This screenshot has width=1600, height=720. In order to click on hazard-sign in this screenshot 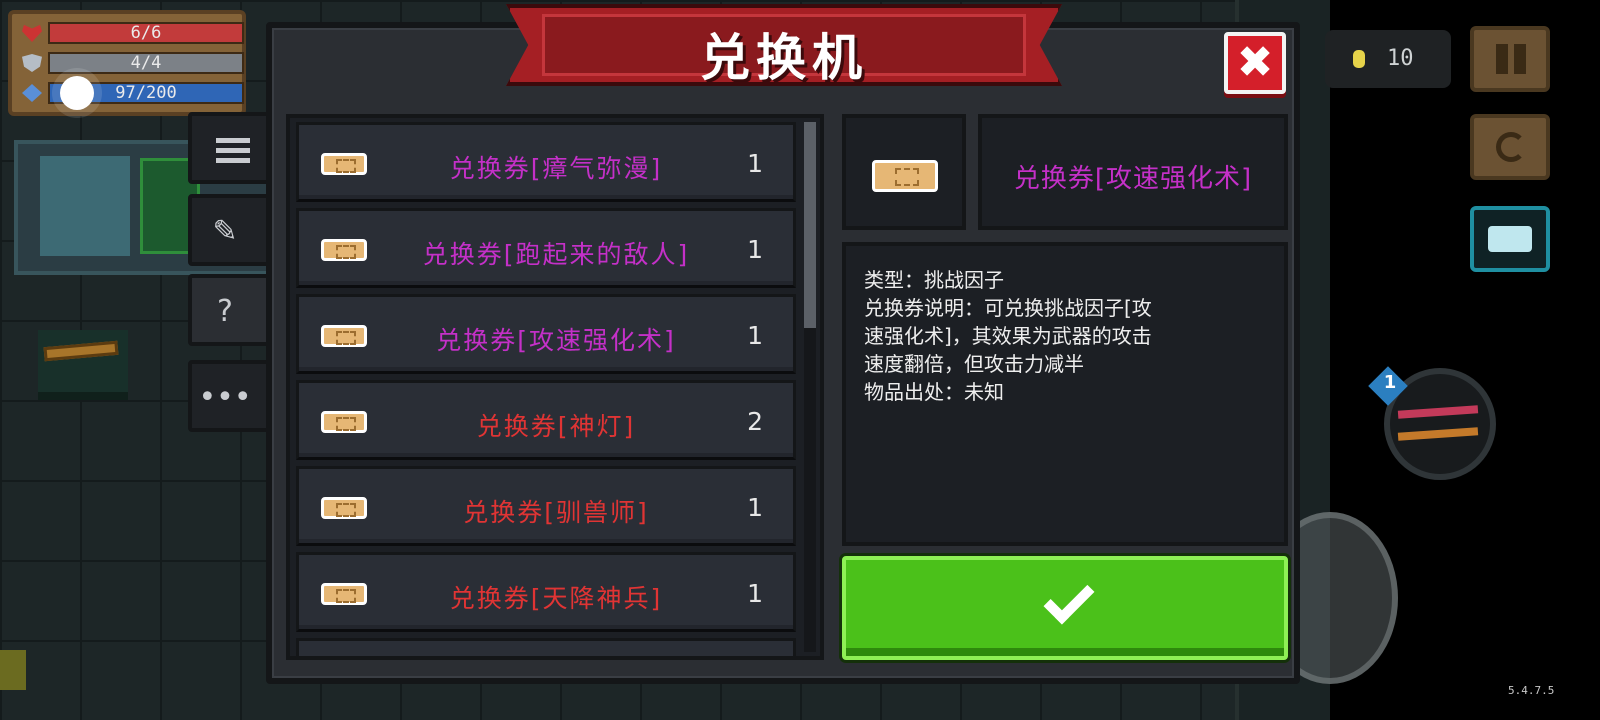, I will do `click(13, 670)`.